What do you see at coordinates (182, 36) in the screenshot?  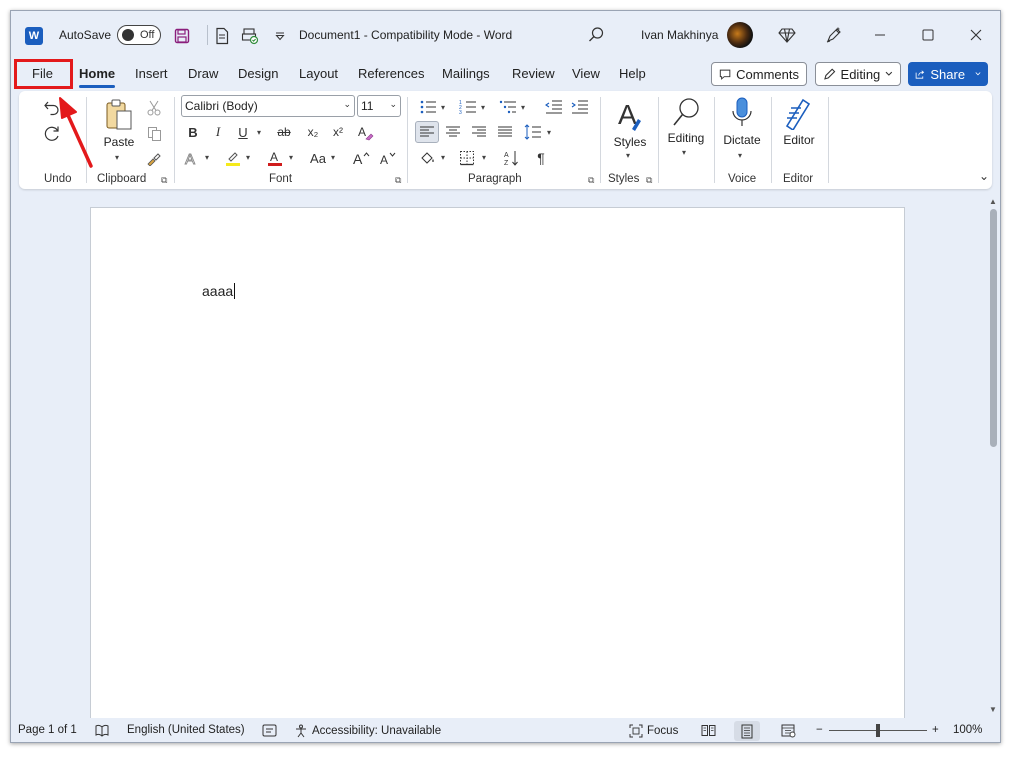 I see `save-icon` at bounding box center [182, 36].